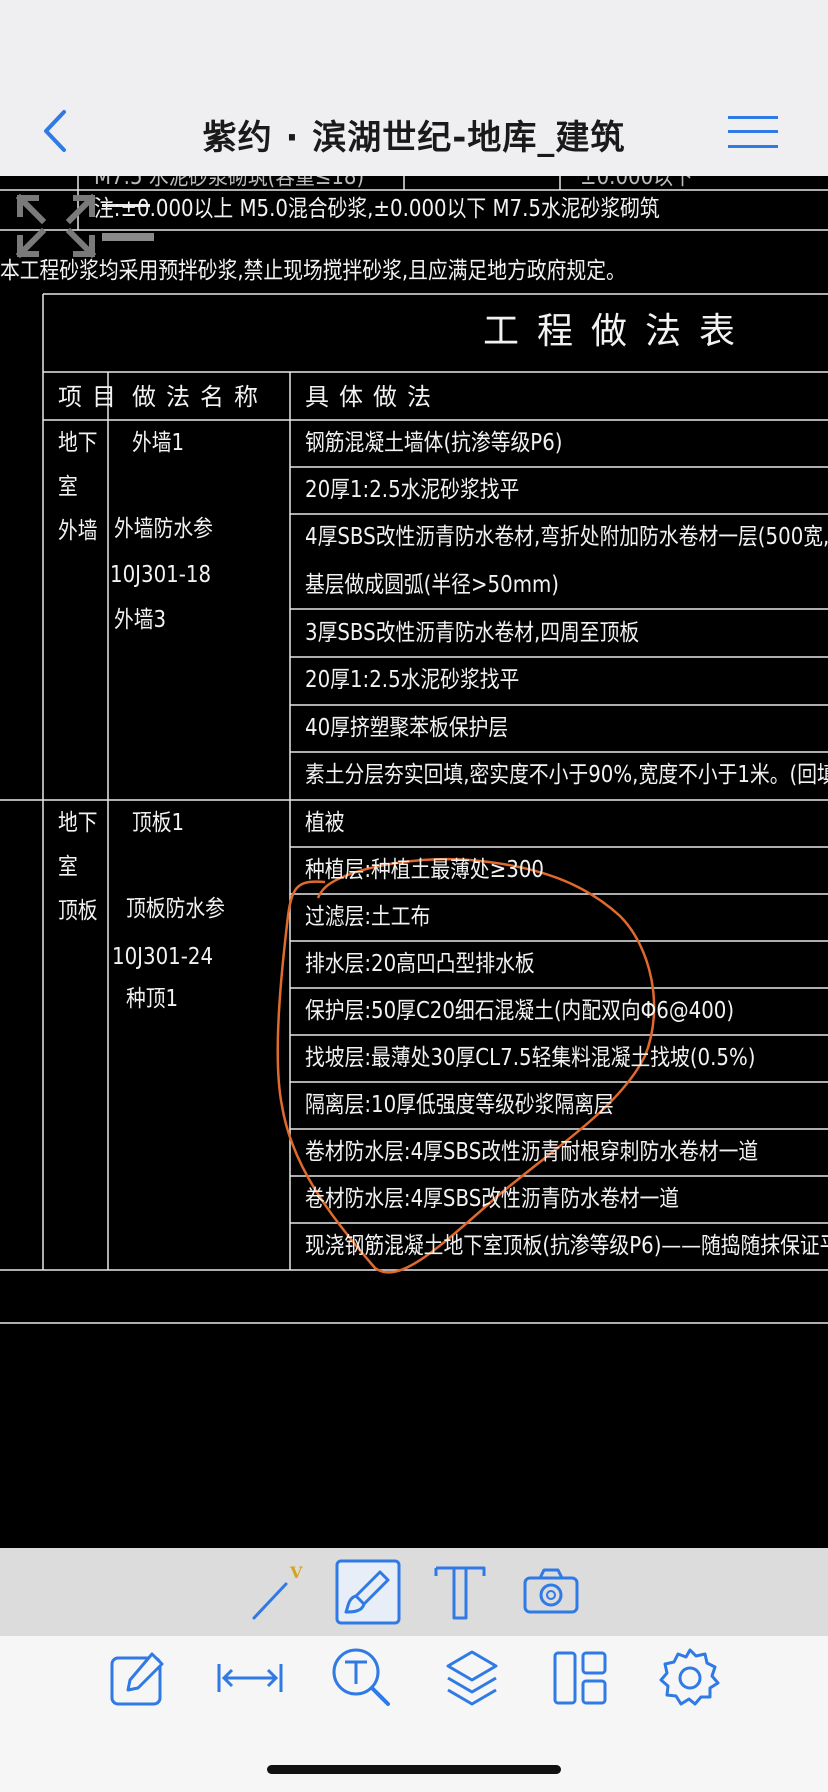 Image resolution: width=828 pixels, height=1792 pixels. I want to click on group1-item-1: 地下, so click(78, 443).